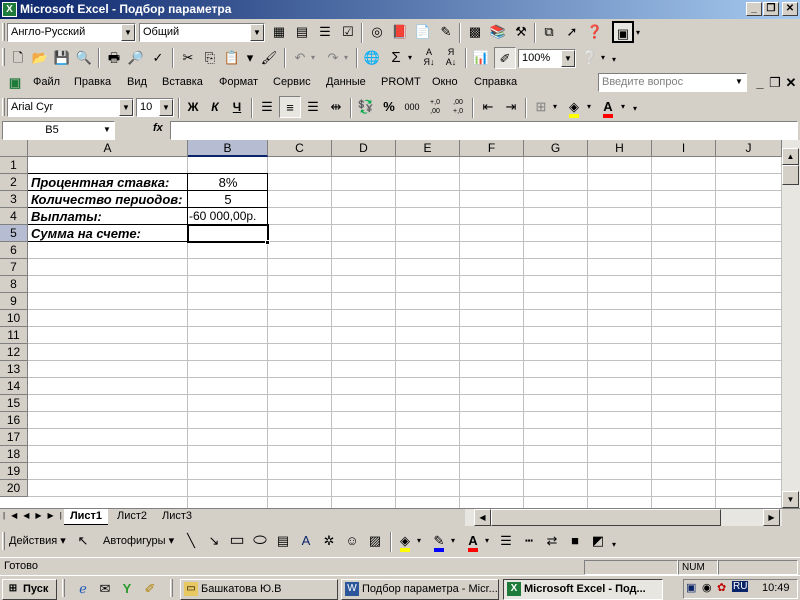  Describe the element at coordinates (506, 541) in the screenshot. I see `line-style-icon: ☰` at that location.